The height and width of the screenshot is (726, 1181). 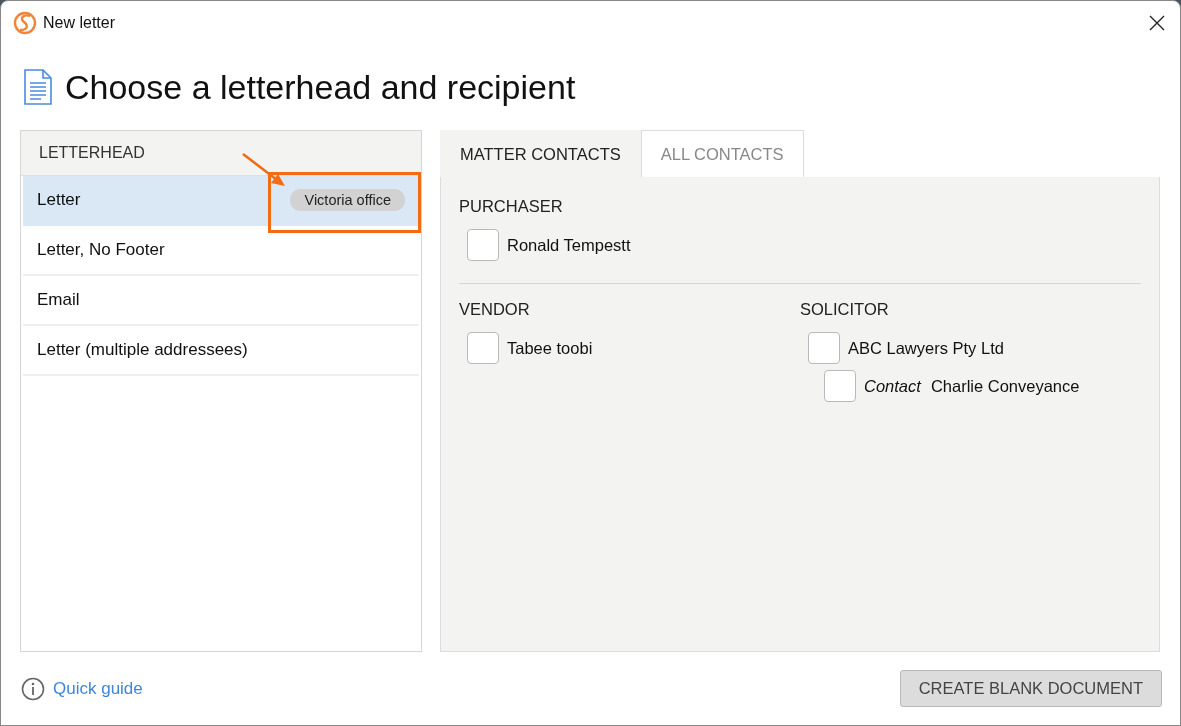 I want to click on letterhead-item: Letter Victoria office, so click(x=221, y=201).